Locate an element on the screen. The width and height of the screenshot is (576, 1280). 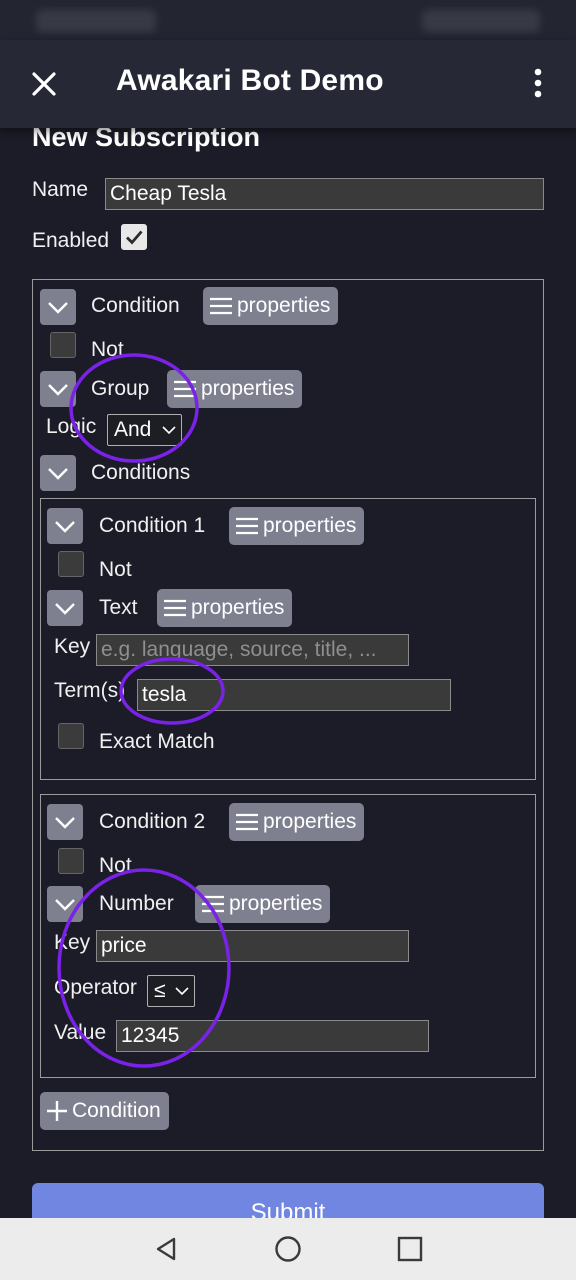
status-bar is located at coordinates (288, 20).